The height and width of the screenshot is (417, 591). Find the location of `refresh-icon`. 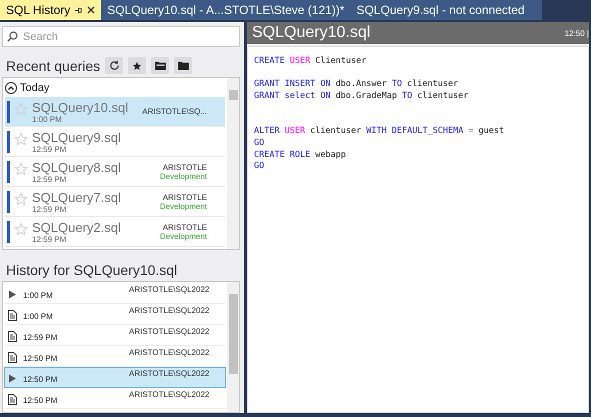

refresh-icon is located at coordinates (114, 65).